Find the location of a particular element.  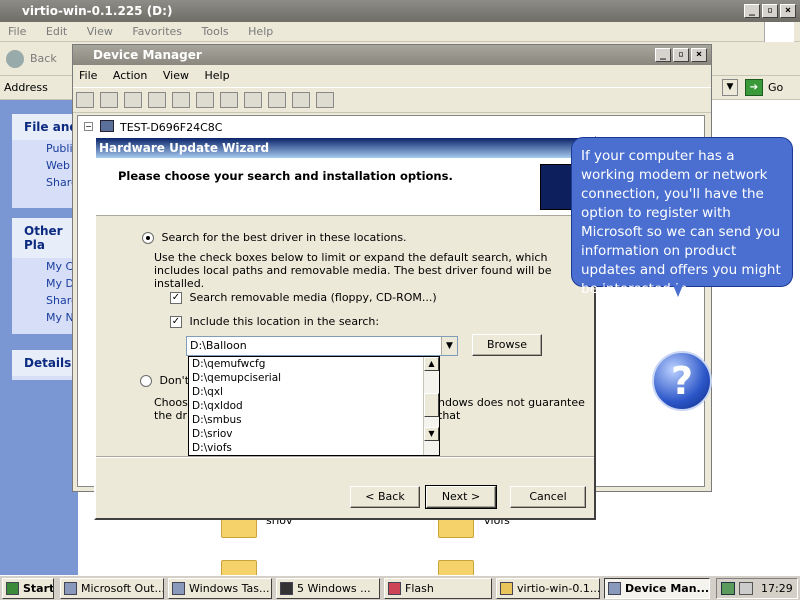

go-arrow-icon: ➔ is located at coordinates (754, 87).